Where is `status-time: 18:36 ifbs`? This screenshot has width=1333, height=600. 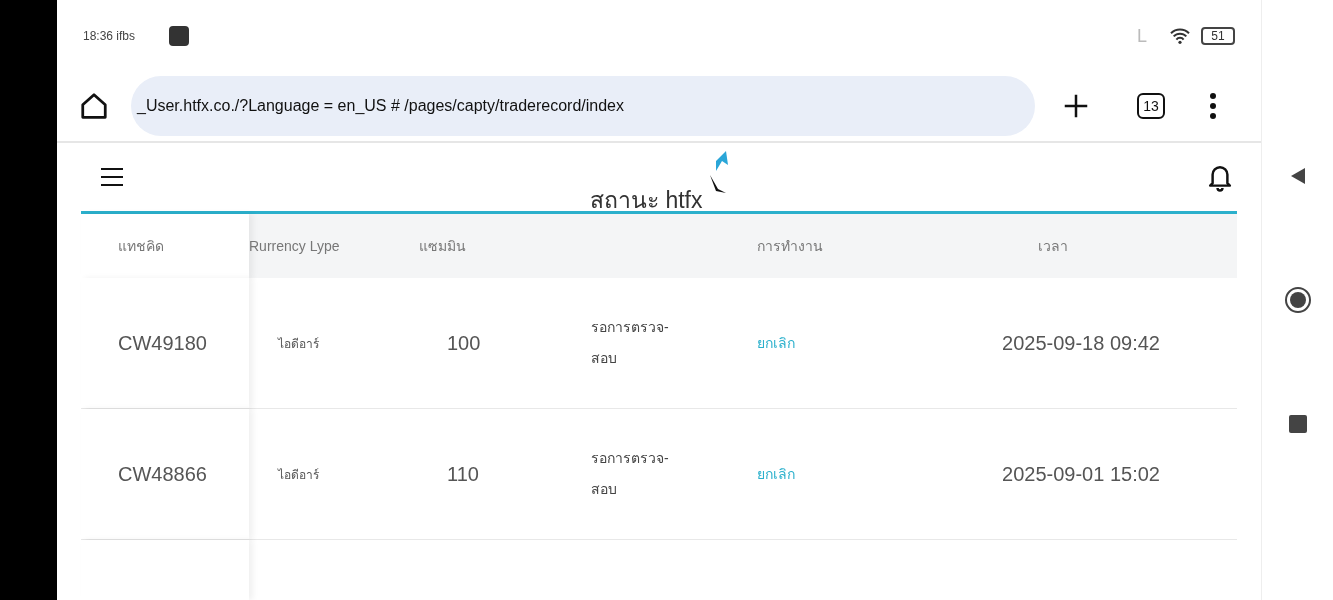 status-time: 18:36 ifbs is located at coordinates (109, 36).